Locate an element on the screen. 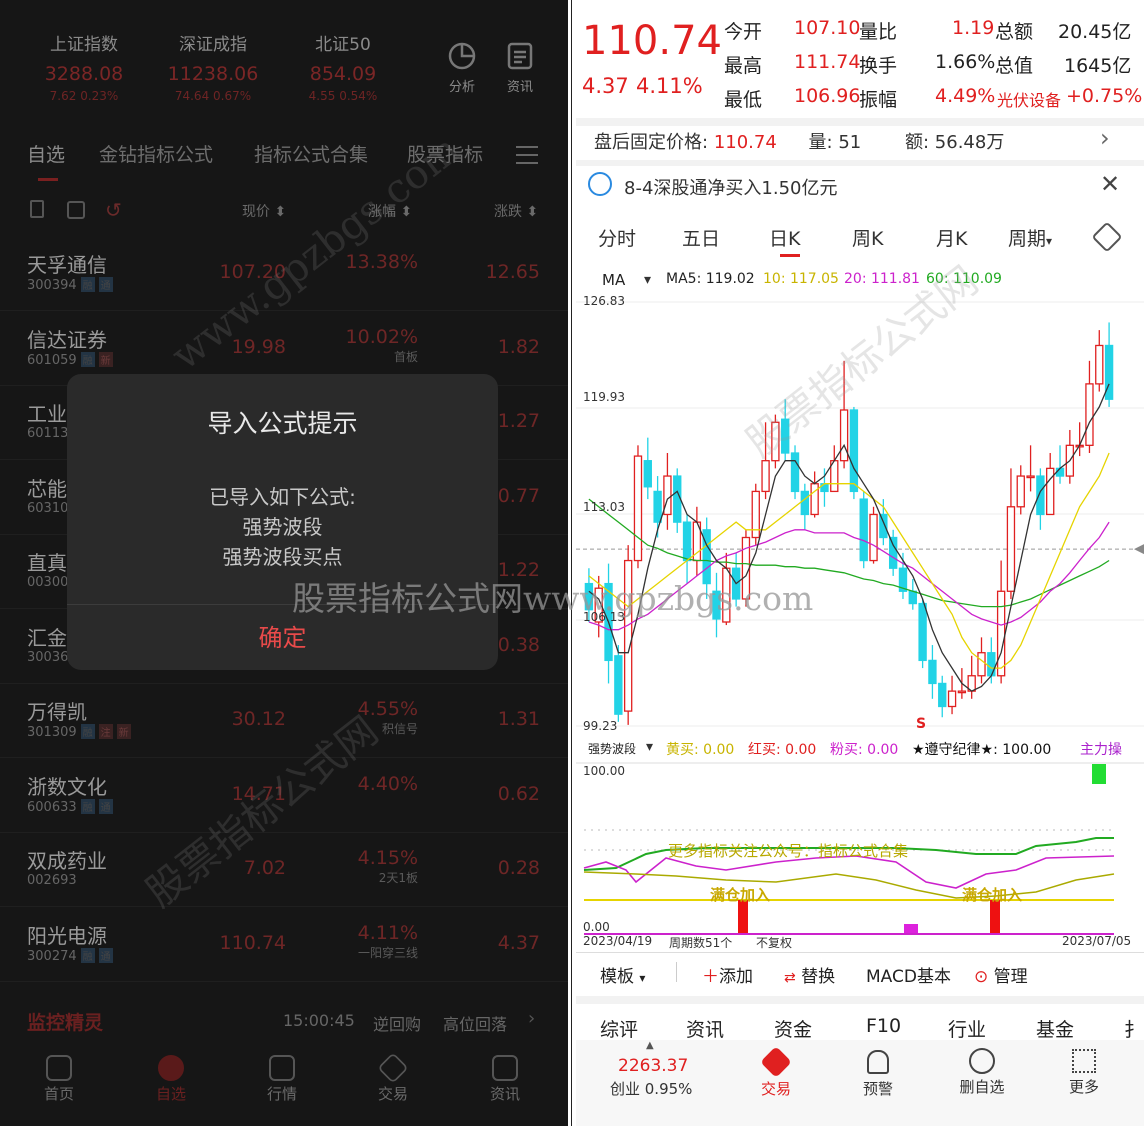  stock-name: 工业 is located at coordinates (47, 414).